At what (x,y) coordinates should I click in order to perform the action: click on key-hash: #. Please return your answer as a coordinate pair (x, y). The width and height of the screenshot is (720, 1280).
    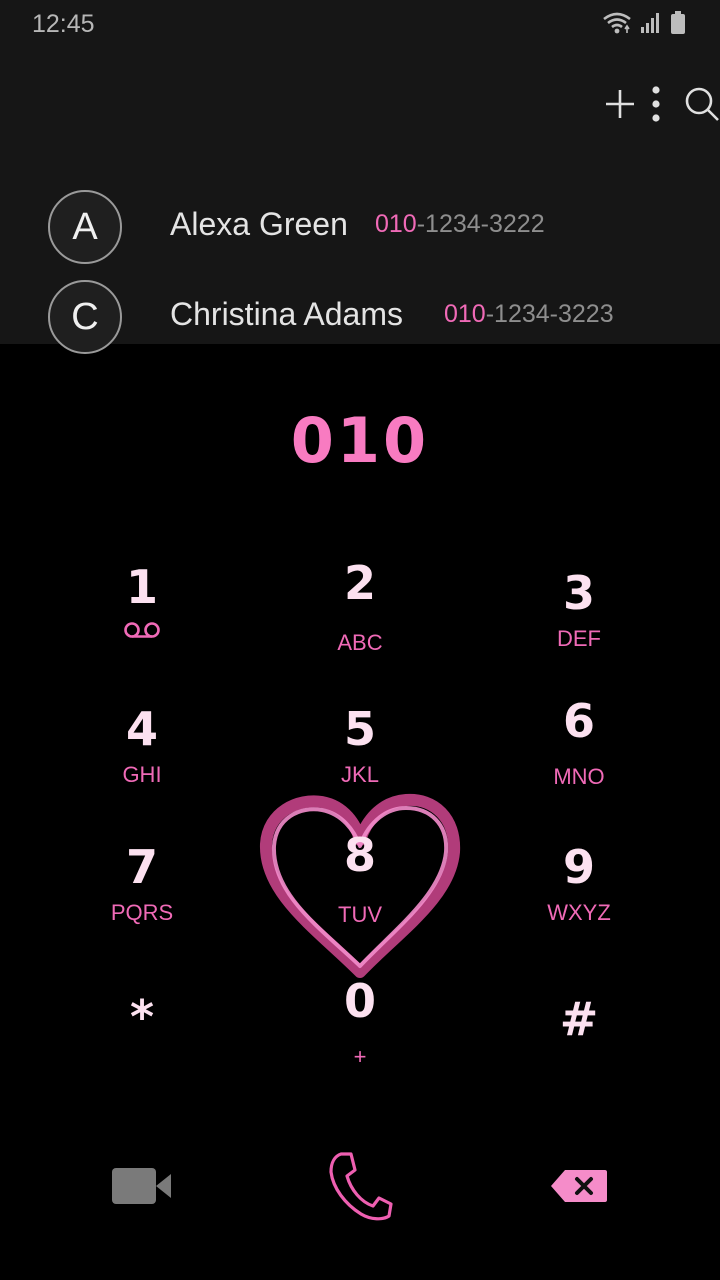
    Looking at the image, I should click on (579, 1052).